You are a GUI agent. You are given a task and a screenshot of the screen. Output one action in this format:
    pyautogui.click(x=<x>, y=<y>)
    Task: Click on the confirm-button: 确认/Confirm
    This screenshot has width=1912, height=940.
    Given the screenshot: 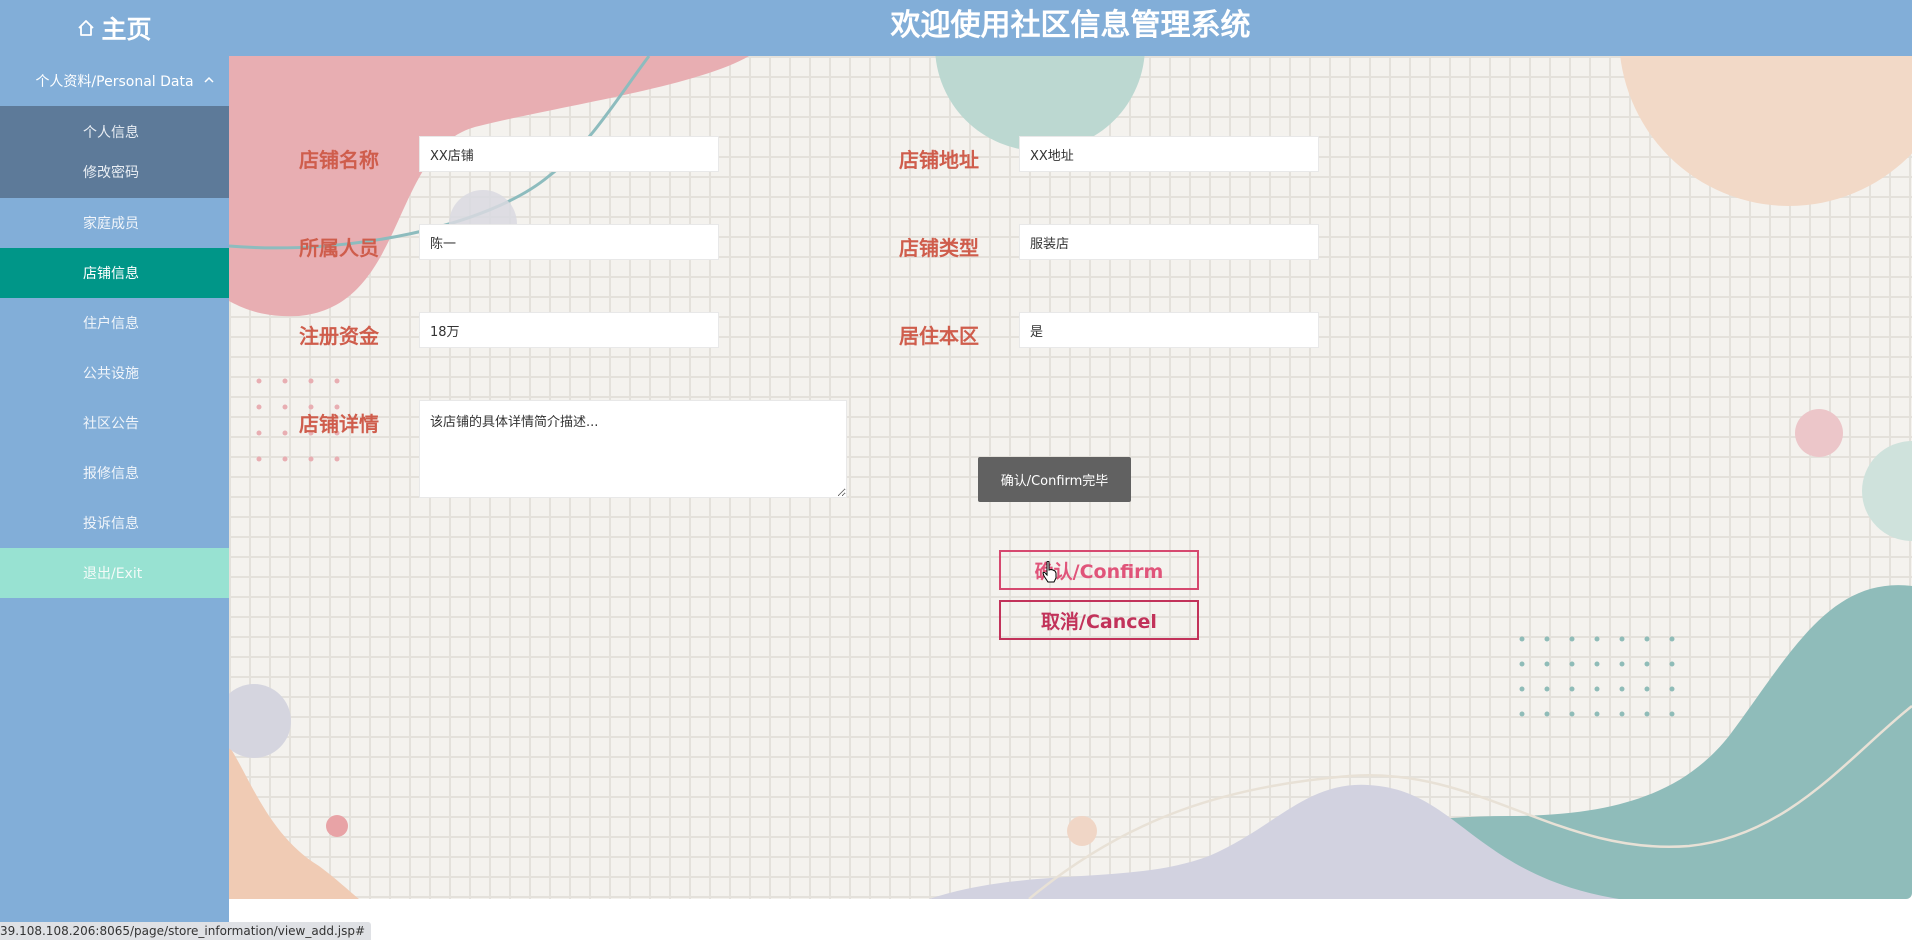 What is the action you would take?
    pyautogui.click(x=1099, y=570)
    